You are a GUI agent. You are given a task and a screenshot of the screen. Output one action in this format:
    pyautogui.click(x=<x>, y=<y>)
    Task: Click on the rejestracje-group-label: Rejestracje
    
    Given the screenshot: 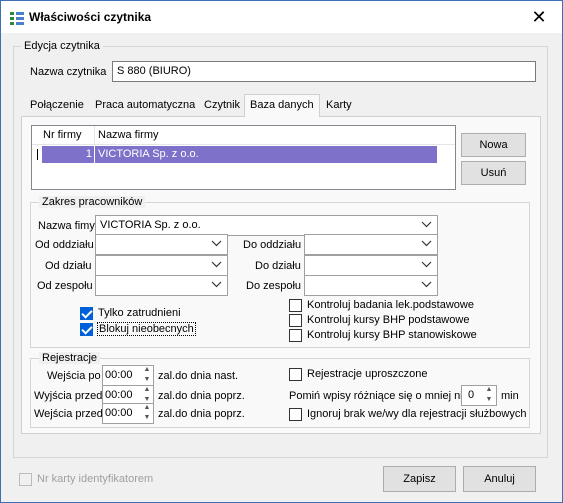 What is the action you would take?
    pyautogui.click(x=70, y=358)
    